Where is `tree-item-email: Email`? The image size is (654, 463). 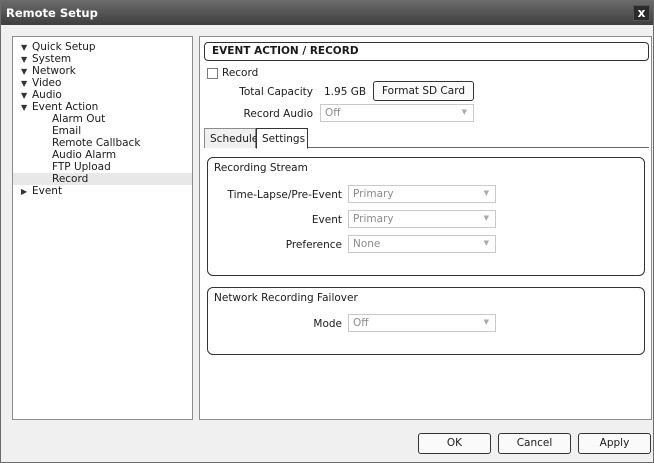
tree-item-email: Email is located at coordinates (66, 131).